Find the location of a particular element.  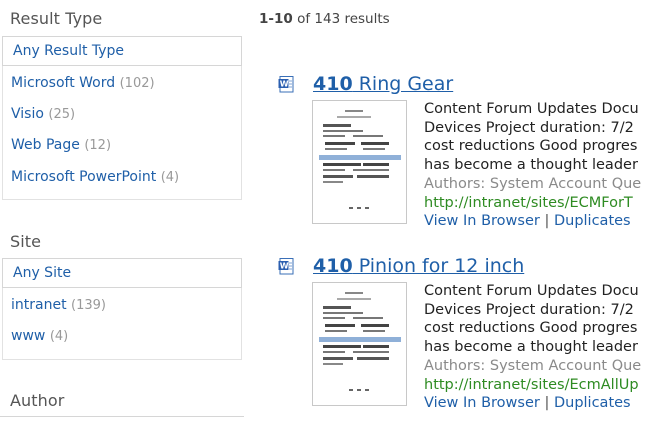

filter-label: intranet is located at coordinates (39, 305).